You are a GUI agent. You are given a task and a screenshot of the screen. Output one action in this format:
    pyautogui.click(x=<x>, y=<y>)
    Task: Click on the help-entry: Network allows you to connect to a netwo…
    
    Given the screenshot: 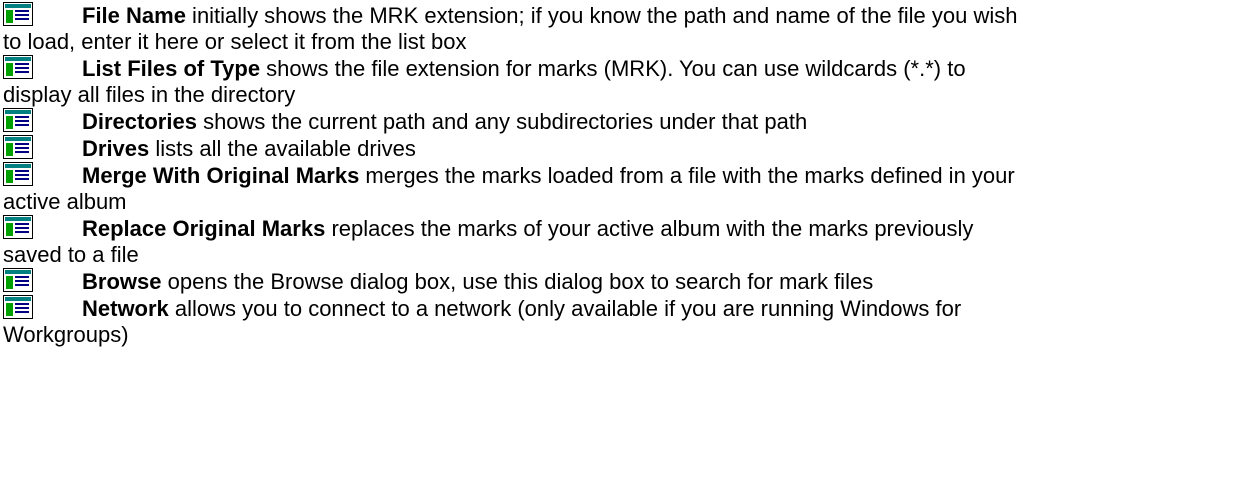 What is the action you would take?
    pyautogui.click(x=623, y=321)
    